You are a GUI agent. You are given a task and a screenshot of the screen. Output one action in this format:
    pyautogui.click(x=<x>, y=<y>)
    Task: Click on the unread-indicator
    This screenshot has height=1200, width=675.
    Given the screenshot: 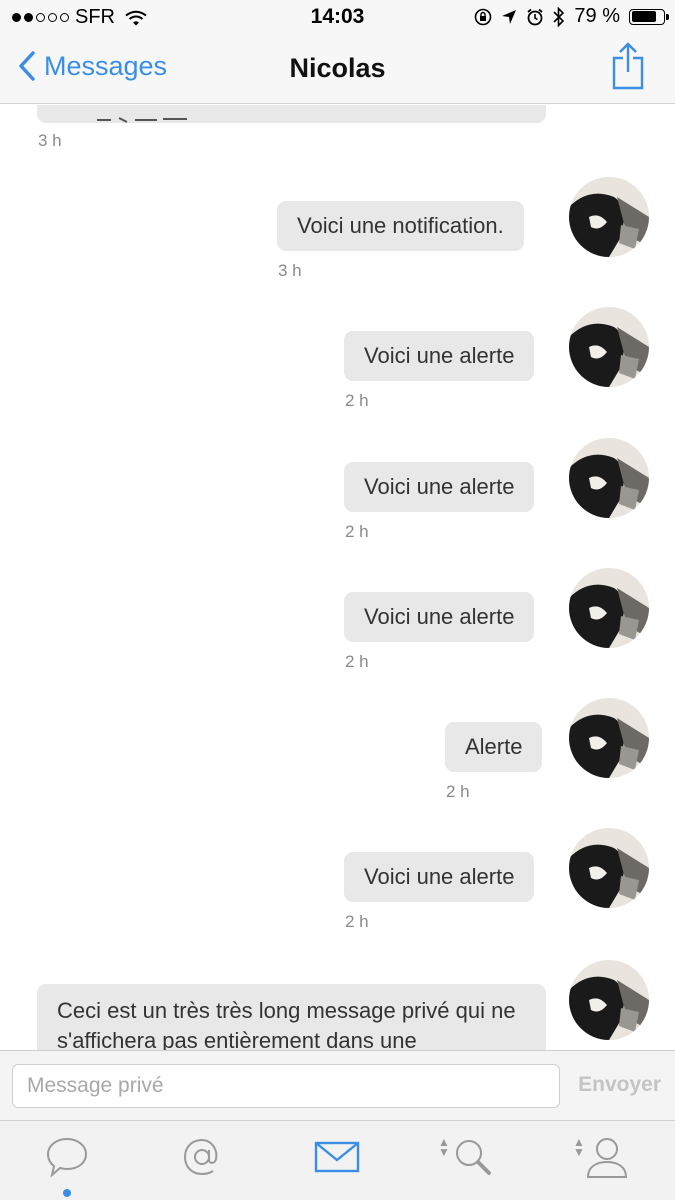 What is the action you would take?
    pyautogui.click(x=67, y=1193)
    